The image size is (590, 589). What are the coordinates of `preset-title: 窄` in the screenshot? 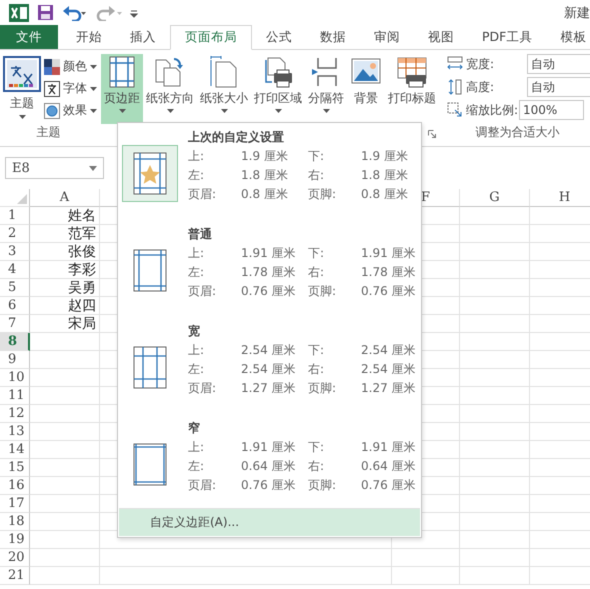 It's located at (194, 428).